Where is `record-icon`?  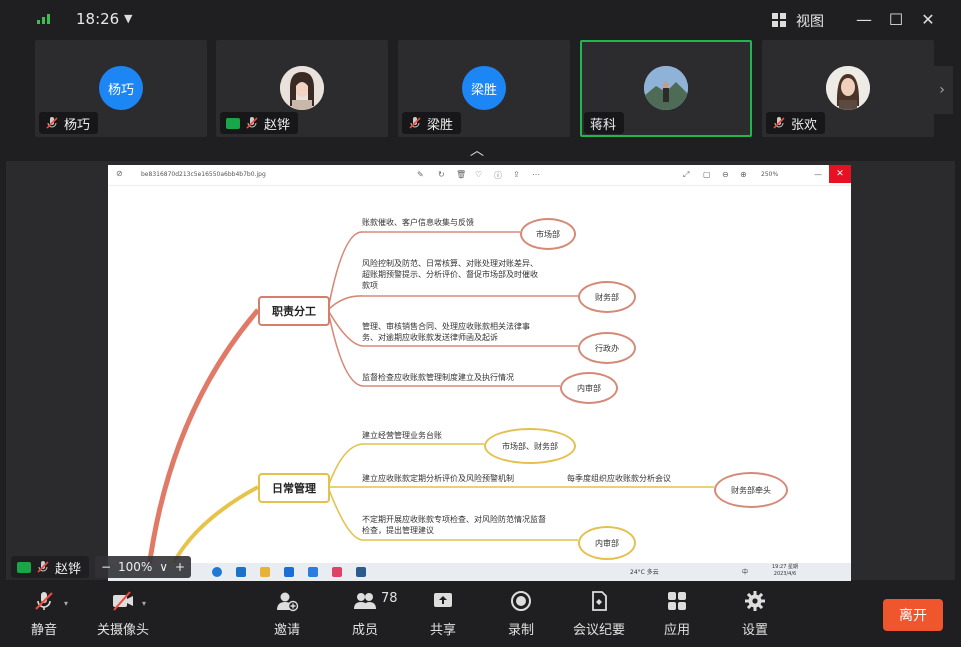 record-icon is located at coordinates (521, 601).